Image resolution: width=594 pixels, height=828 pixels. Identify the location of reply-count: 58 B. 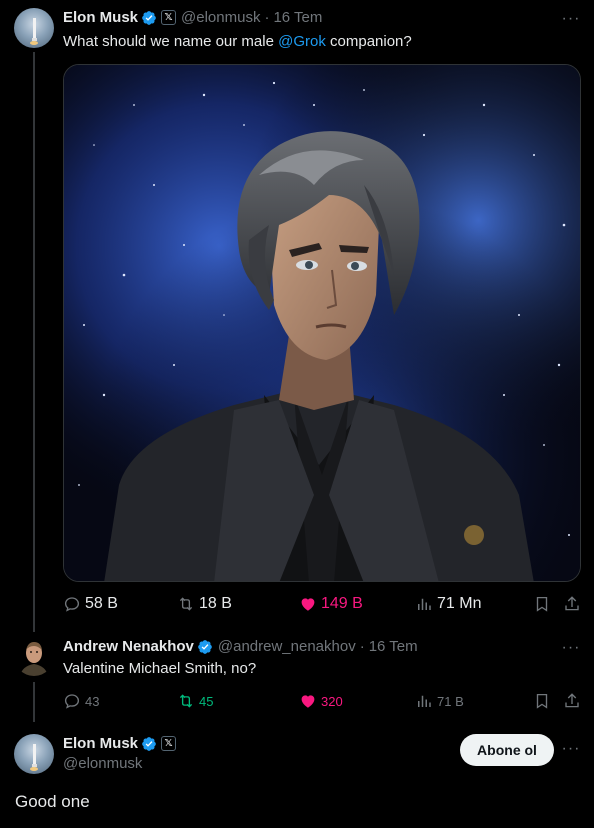
(101, 603).